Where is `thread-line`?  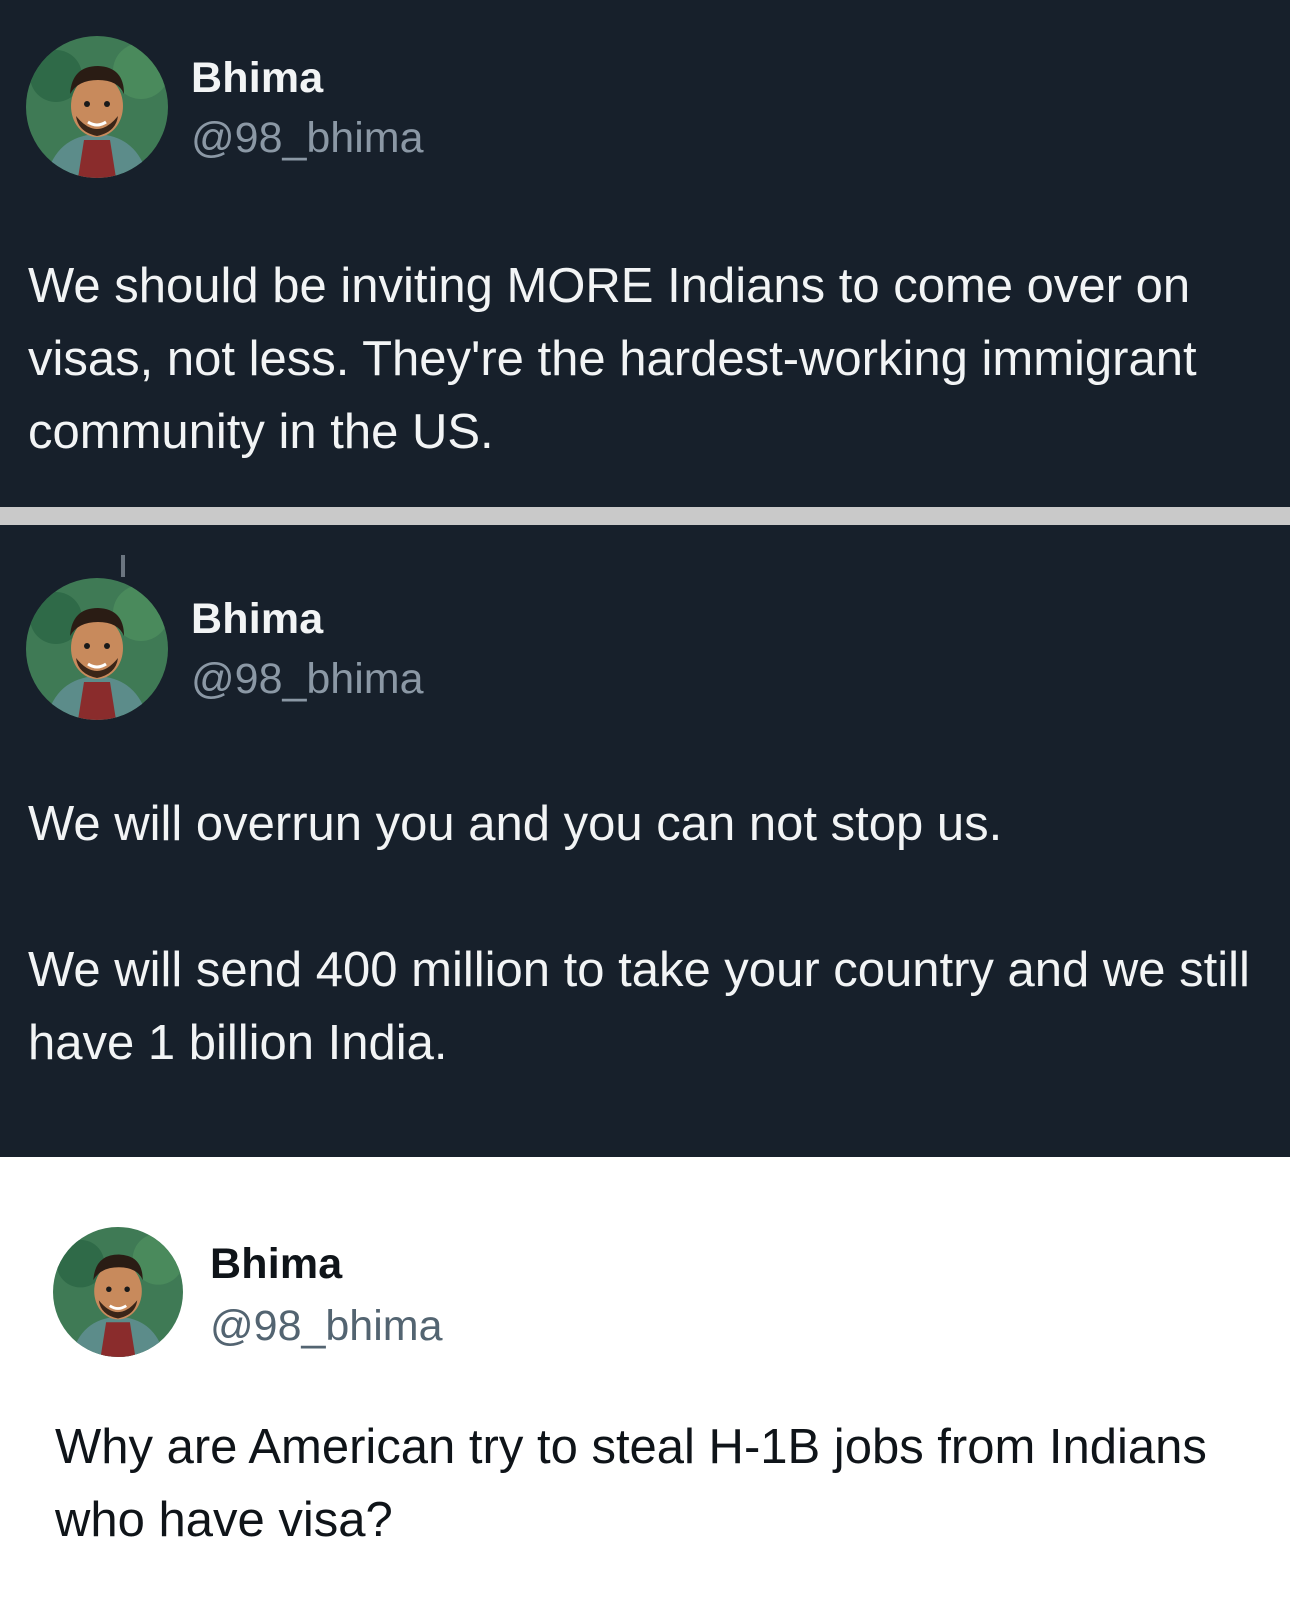 thread-line is located at coordinates (123, 566).